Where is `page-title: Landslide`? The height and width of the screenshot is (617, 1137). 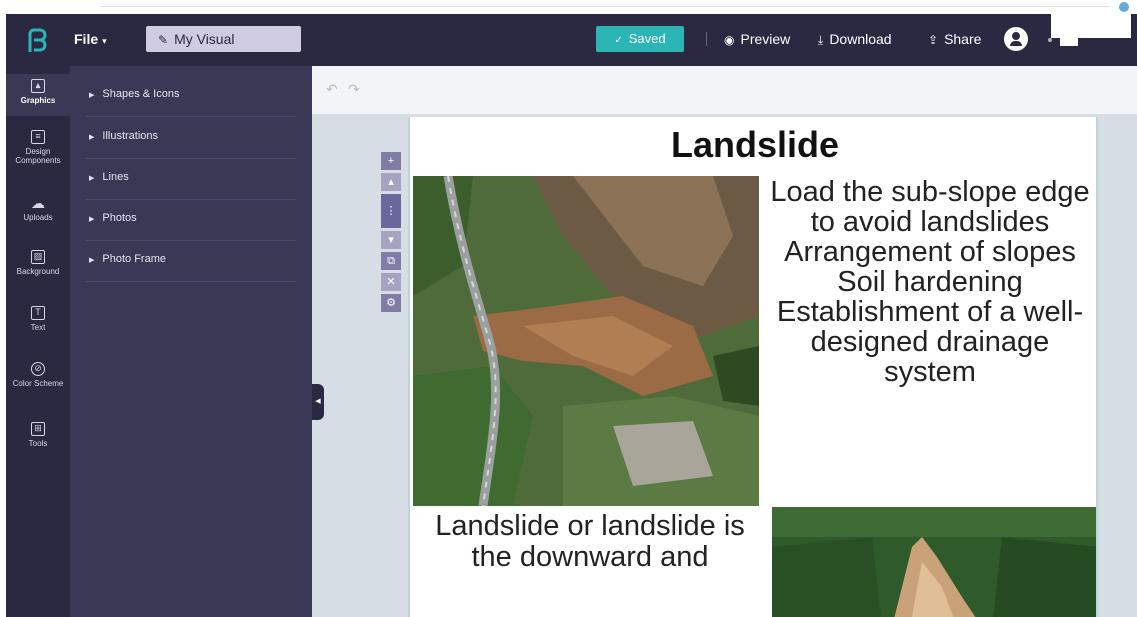 page-title: Landslide is located at coordinates (753, 145).